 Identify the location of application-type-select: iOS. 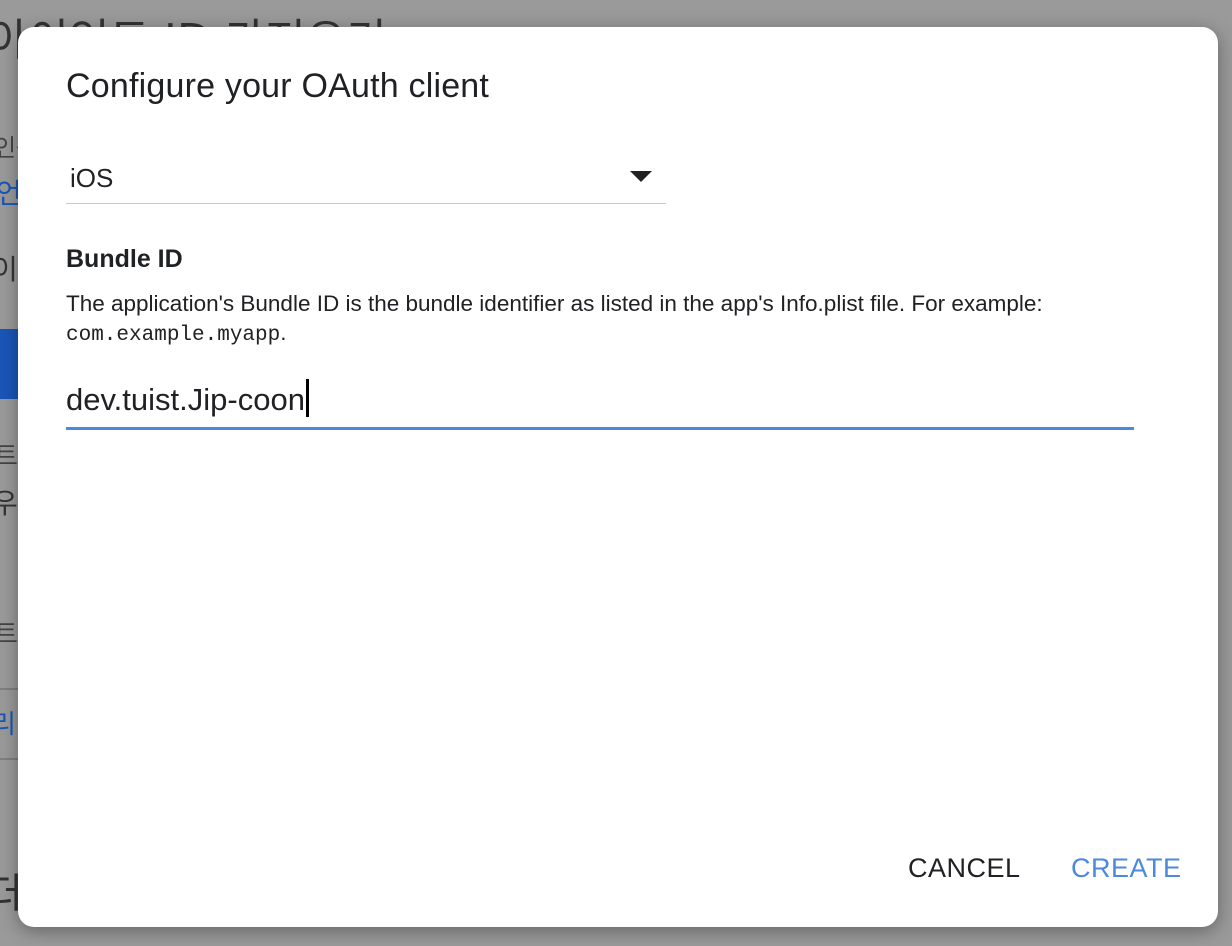
(366, 180).